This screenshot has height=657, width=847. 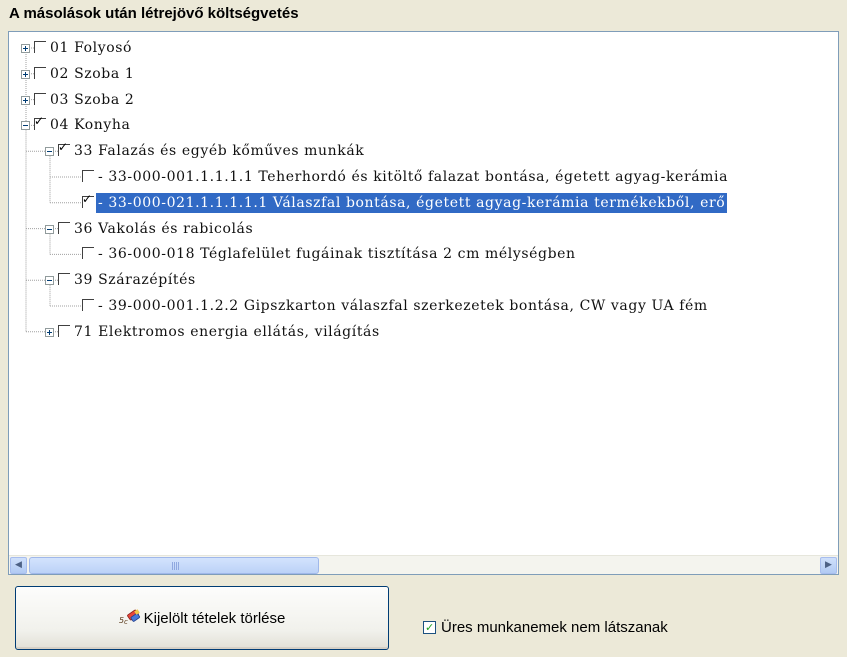 What do you see at coordinates (163, 229) in the screenshot?
I see `tree-item-label: 36 Vakolás és rabicolás` at bounding box center [163, 229].